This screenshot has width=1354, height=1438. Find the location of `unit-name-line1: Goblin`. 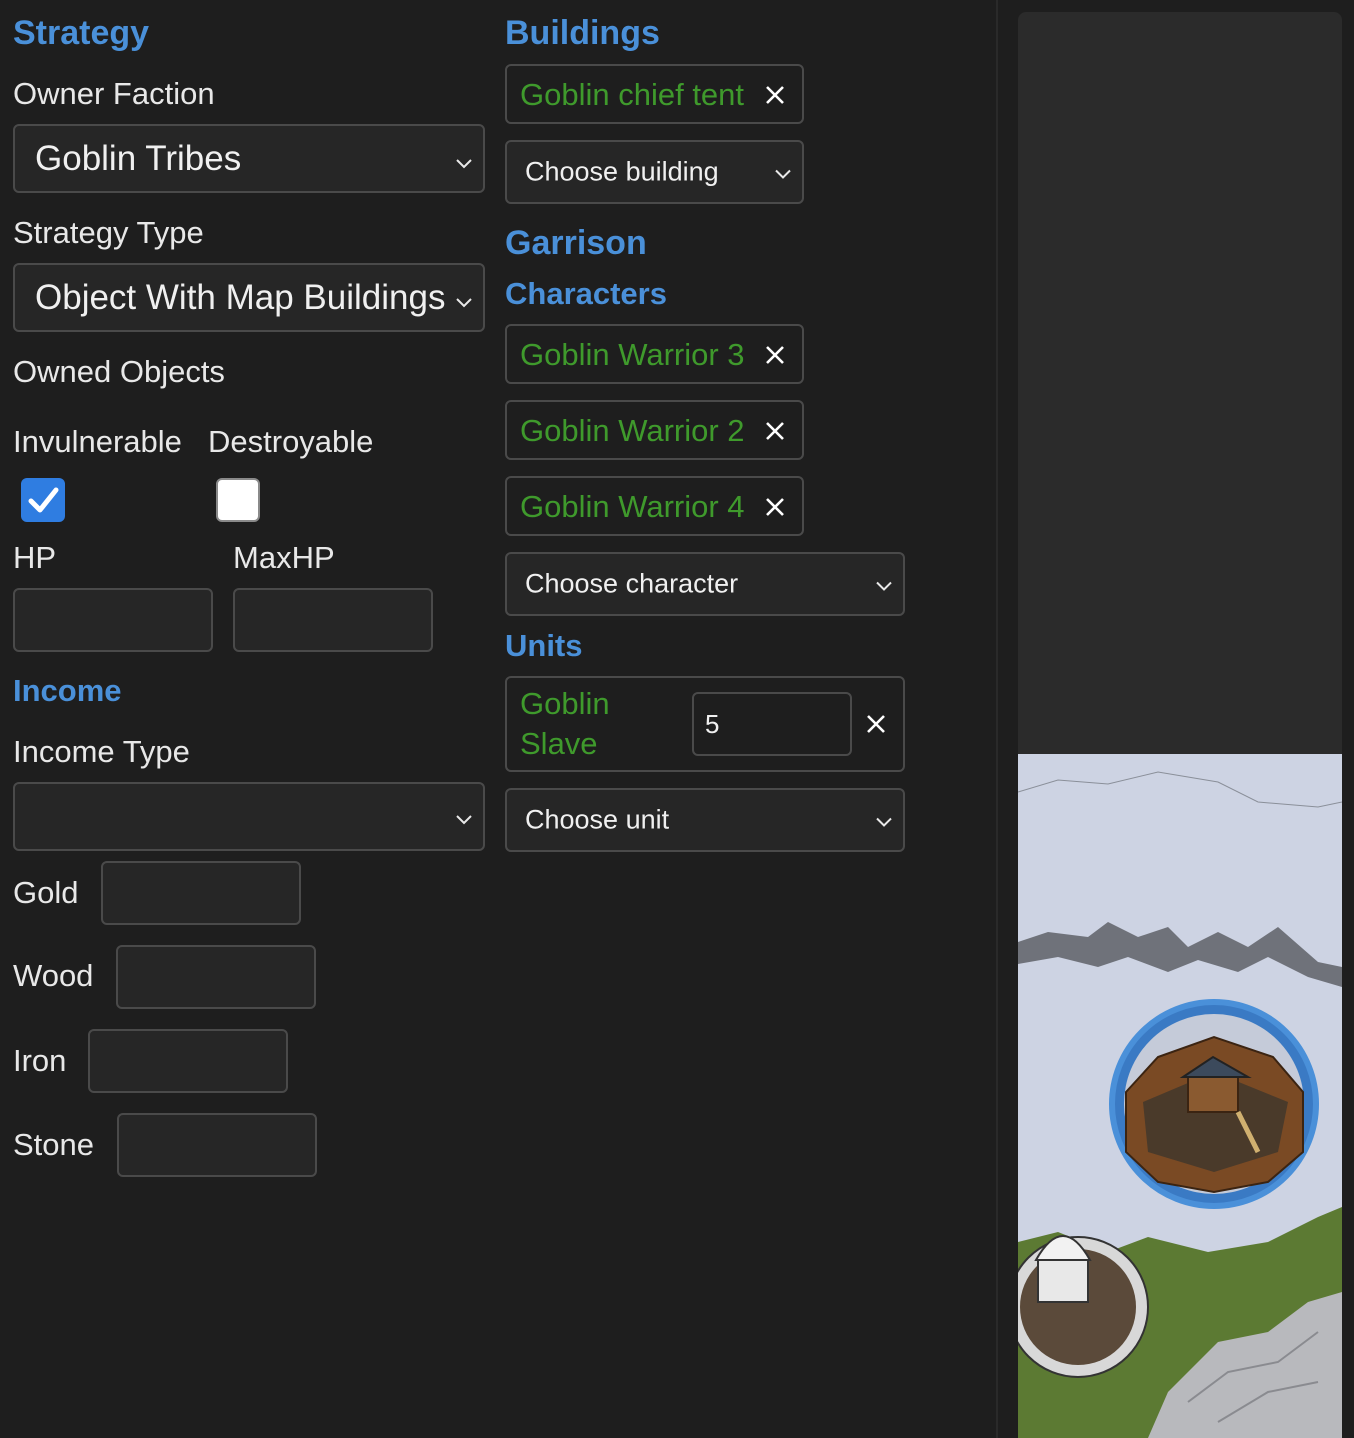

unit-name-line1: Goblin is located at coordinates (565, 703).